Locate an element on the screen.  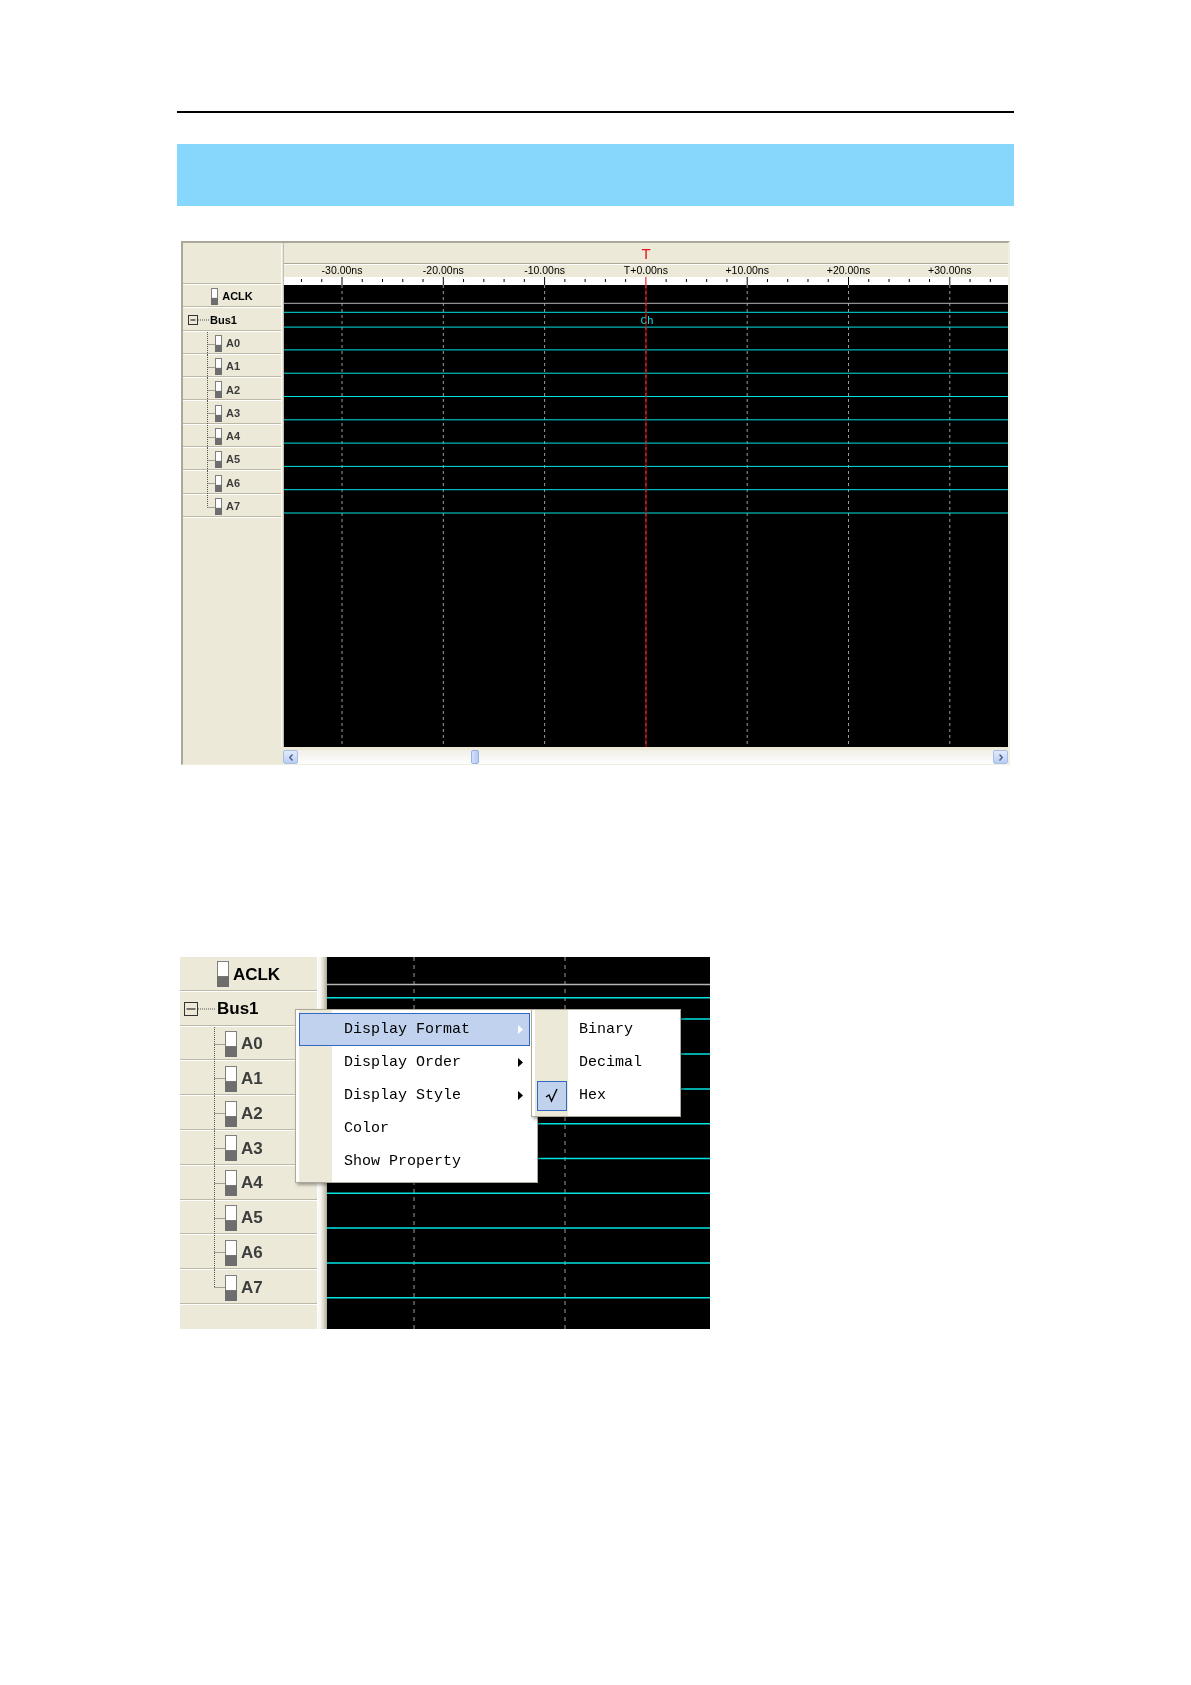
menu-item: Display Format is located at coordinates (414, 1029).